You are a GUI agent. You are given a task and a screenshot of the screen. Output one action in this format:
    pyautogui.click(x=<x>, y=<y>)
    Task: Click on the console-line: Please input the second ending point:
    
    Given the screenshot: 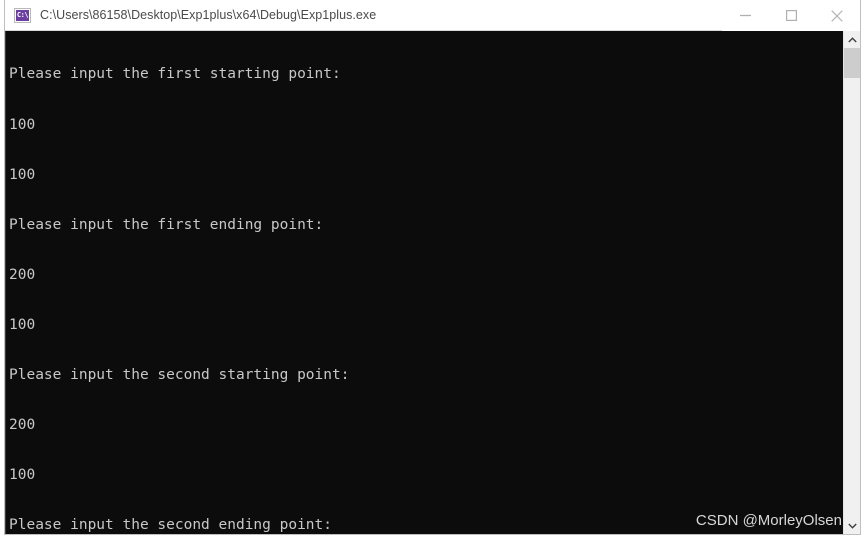 What is the action you would take?
    pyautogui.click(x=171, y=525)
    